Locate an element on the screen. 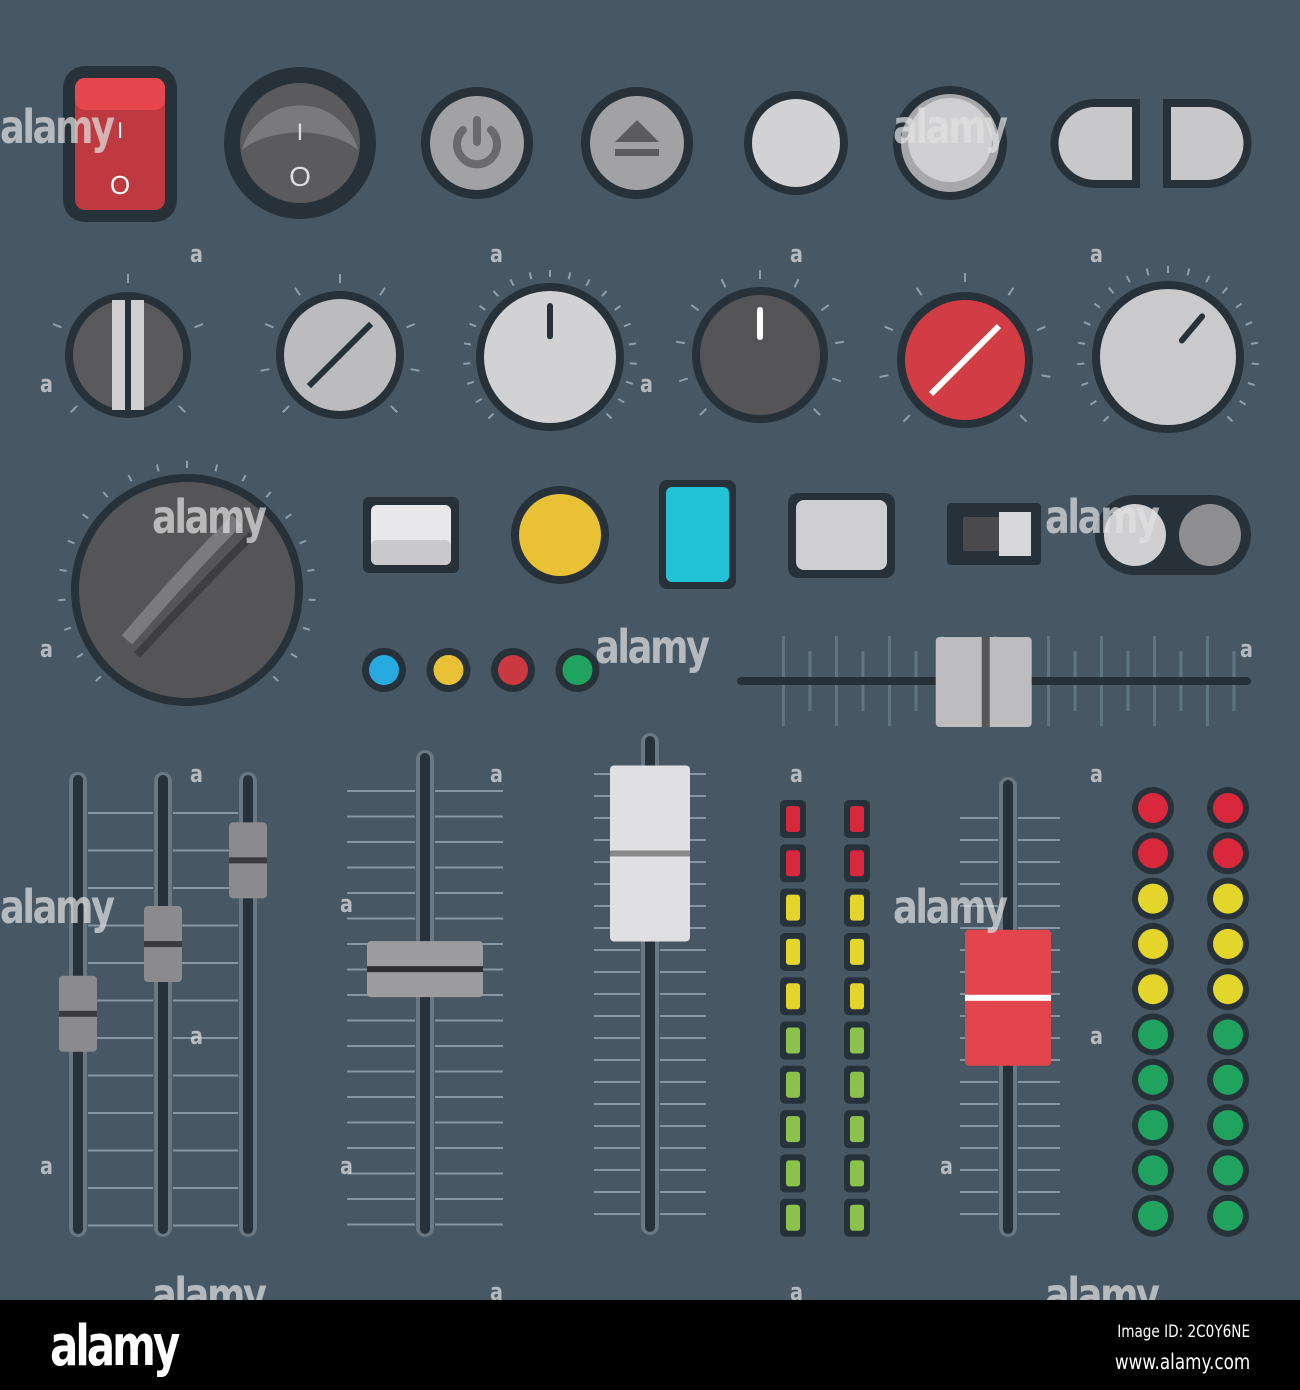 This screenshot has width=1300, height=1390. gray-rect-button is located at coordinates (841, 535).